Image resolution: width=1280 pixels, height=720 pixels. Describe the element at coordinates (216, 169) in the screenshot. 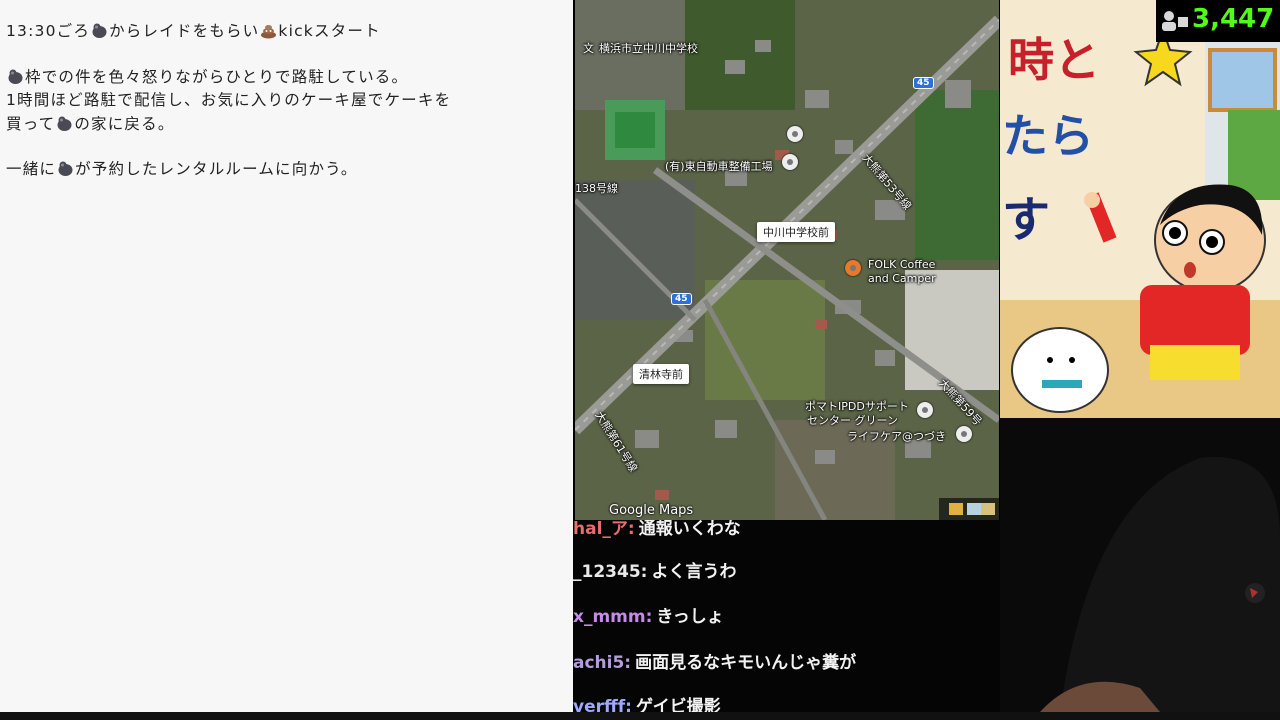

I see `note-text: が予約したレンタルルームに向かう。` at that location.